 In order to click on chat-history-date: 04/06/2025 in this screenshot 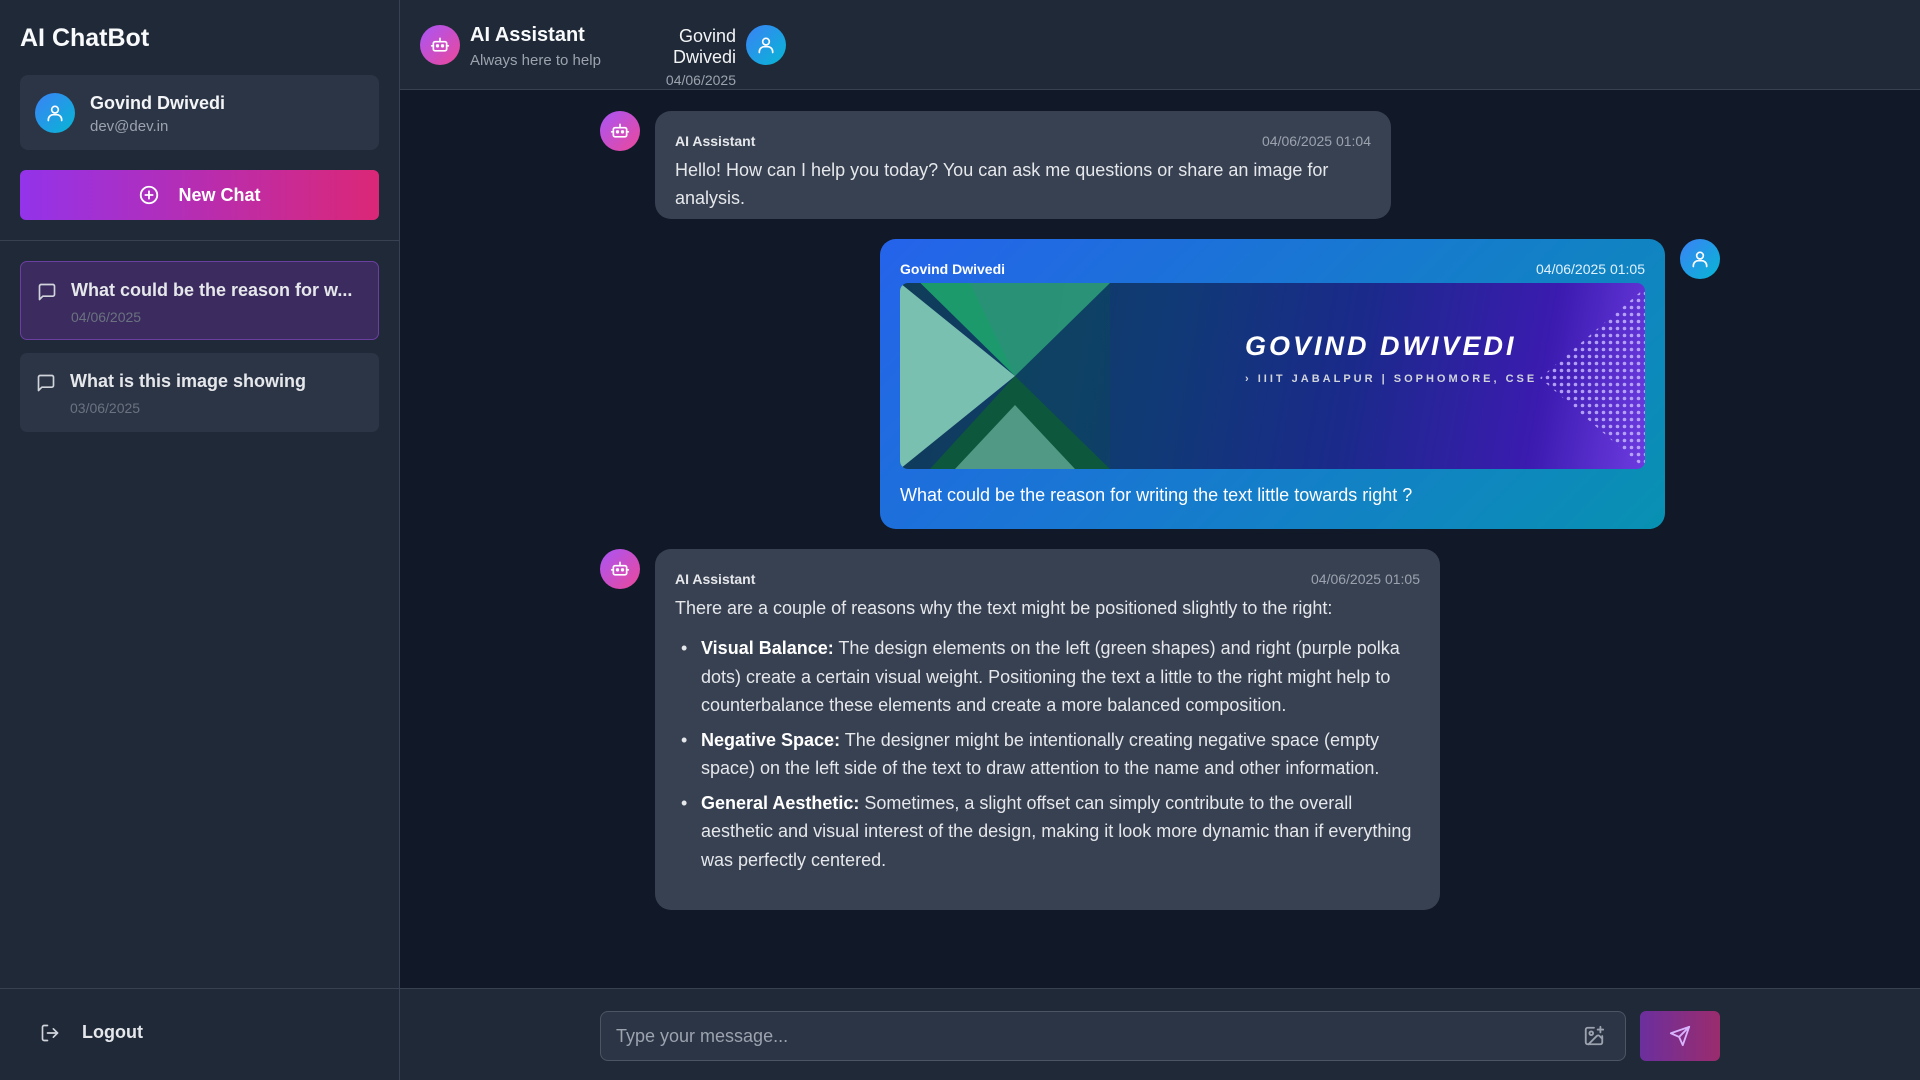, I will do `click(106, 317)`.